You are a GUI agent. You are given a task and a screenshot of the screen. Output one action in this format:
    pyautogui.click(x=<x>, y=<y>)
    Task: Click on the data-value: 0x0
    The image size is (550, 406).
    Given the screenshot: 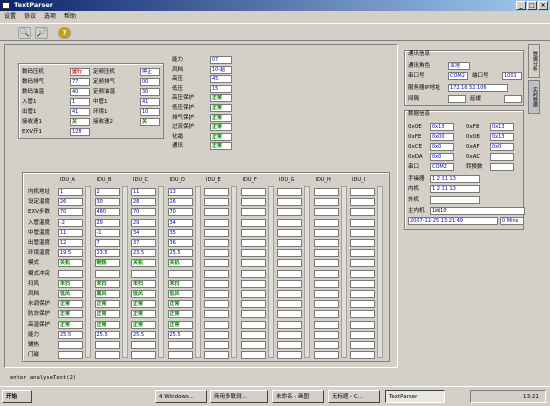 What is the action you would take?
    pyautogui.click(x=442, y=157)
    